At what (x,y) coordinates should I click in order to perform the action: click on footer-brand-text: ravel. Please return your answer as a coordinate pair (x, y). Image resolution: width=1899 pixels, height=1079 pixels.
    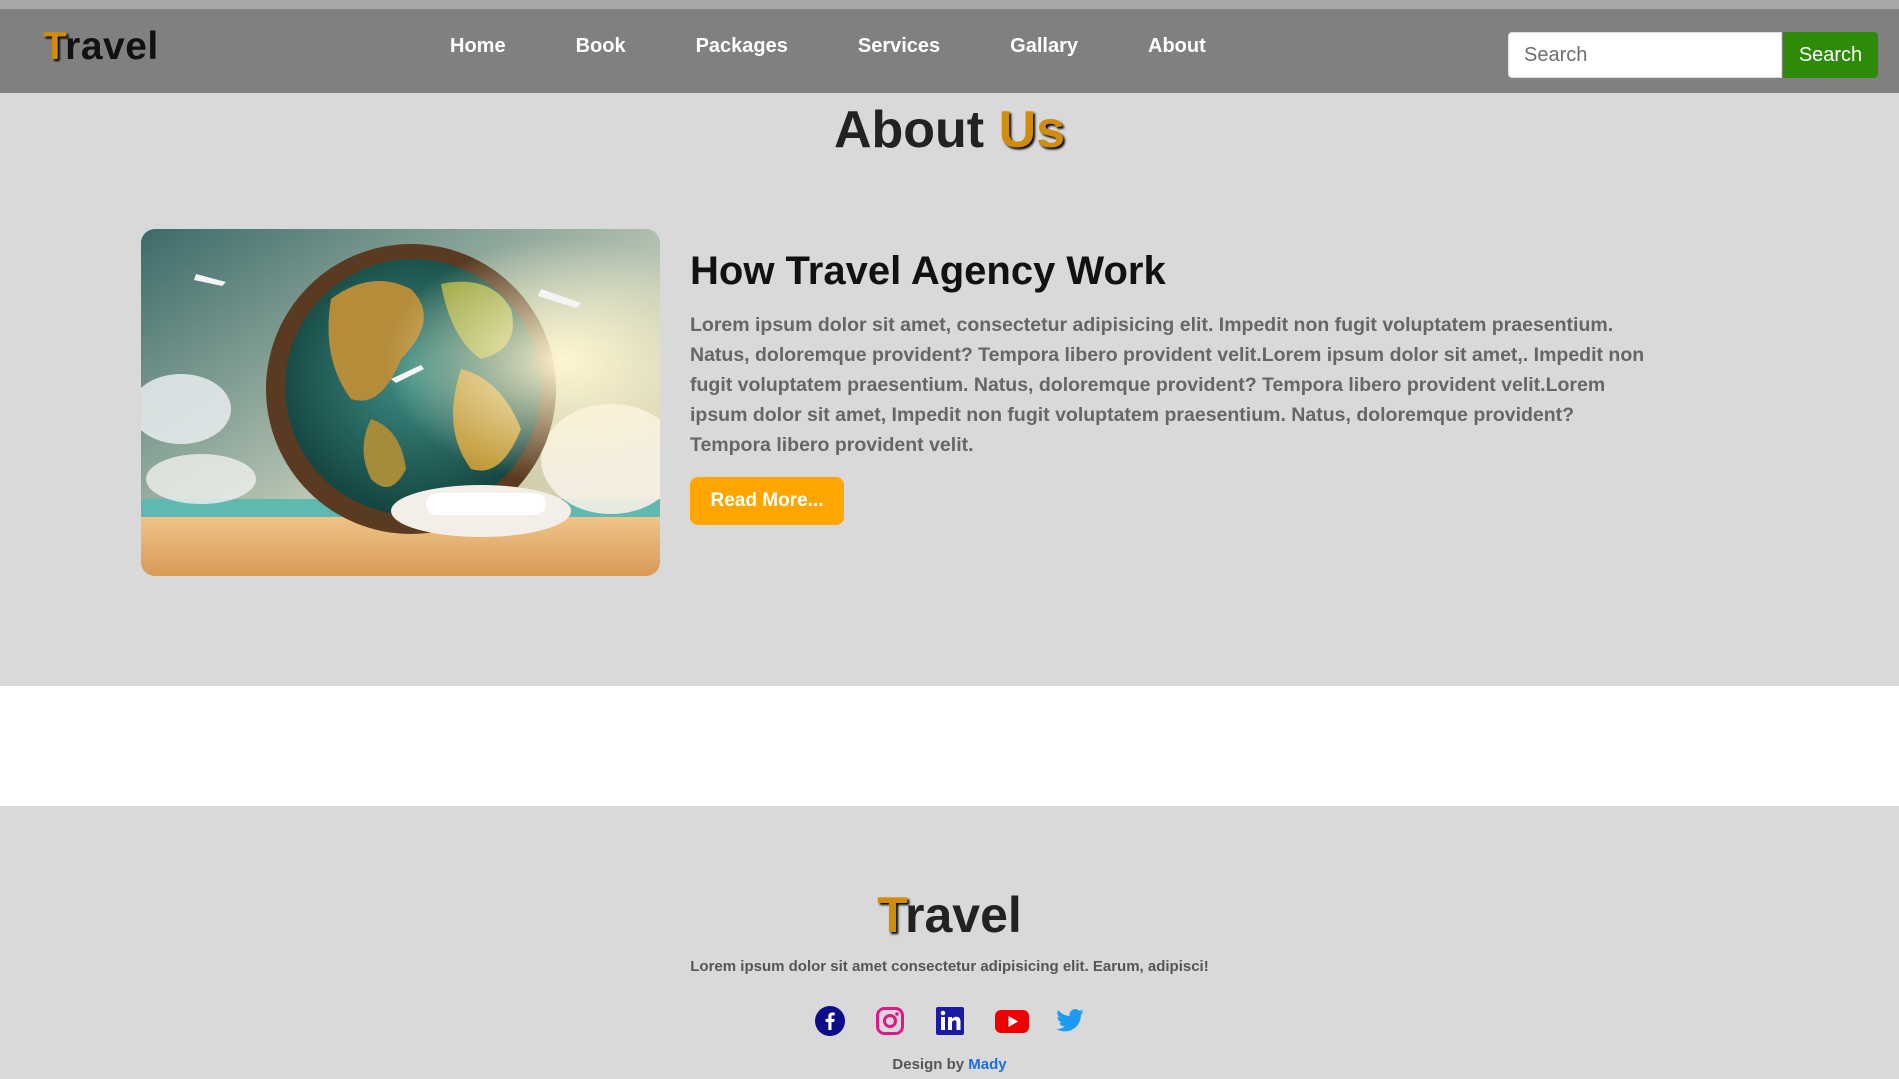
    Looking at the image, I should click on (963, 915).